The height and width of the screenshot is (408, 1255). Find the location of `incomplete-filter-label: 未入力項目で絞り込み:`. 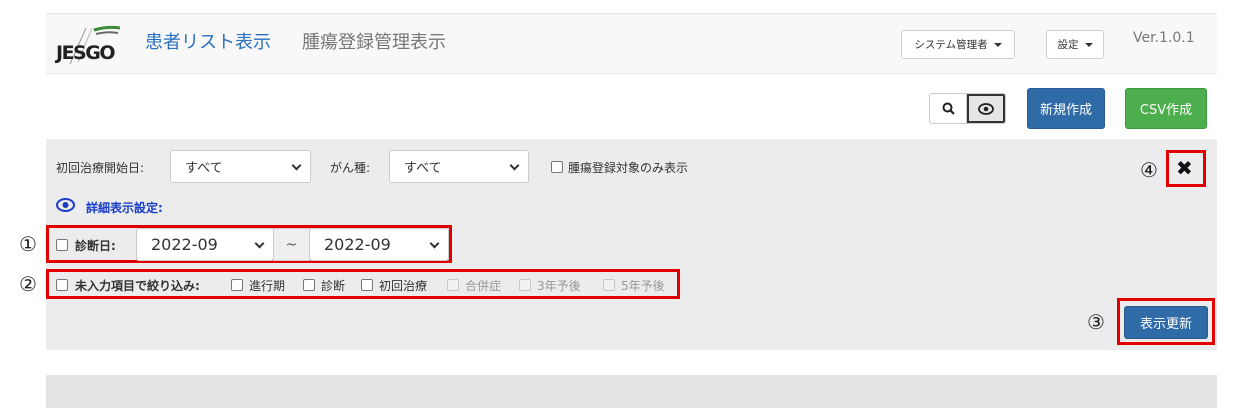

incomplete-filter-label: 未入力項目で絞り込み: is located at coordinates (137, 286).